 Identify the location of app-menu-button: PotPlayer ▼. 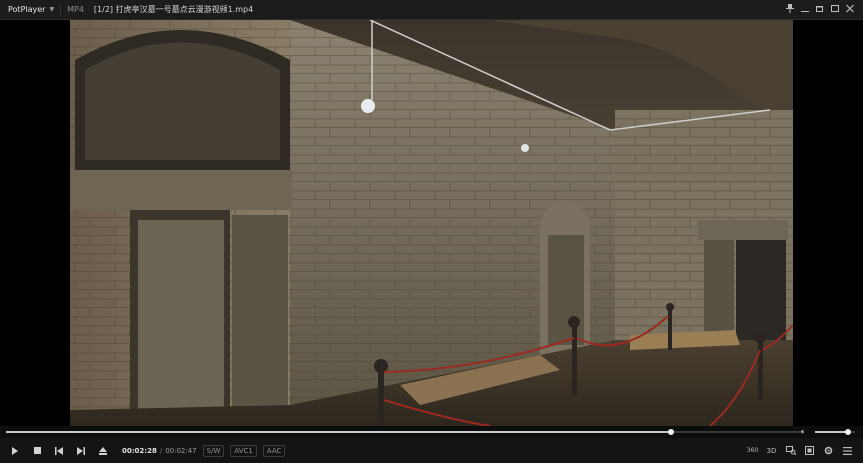
(27, 9).